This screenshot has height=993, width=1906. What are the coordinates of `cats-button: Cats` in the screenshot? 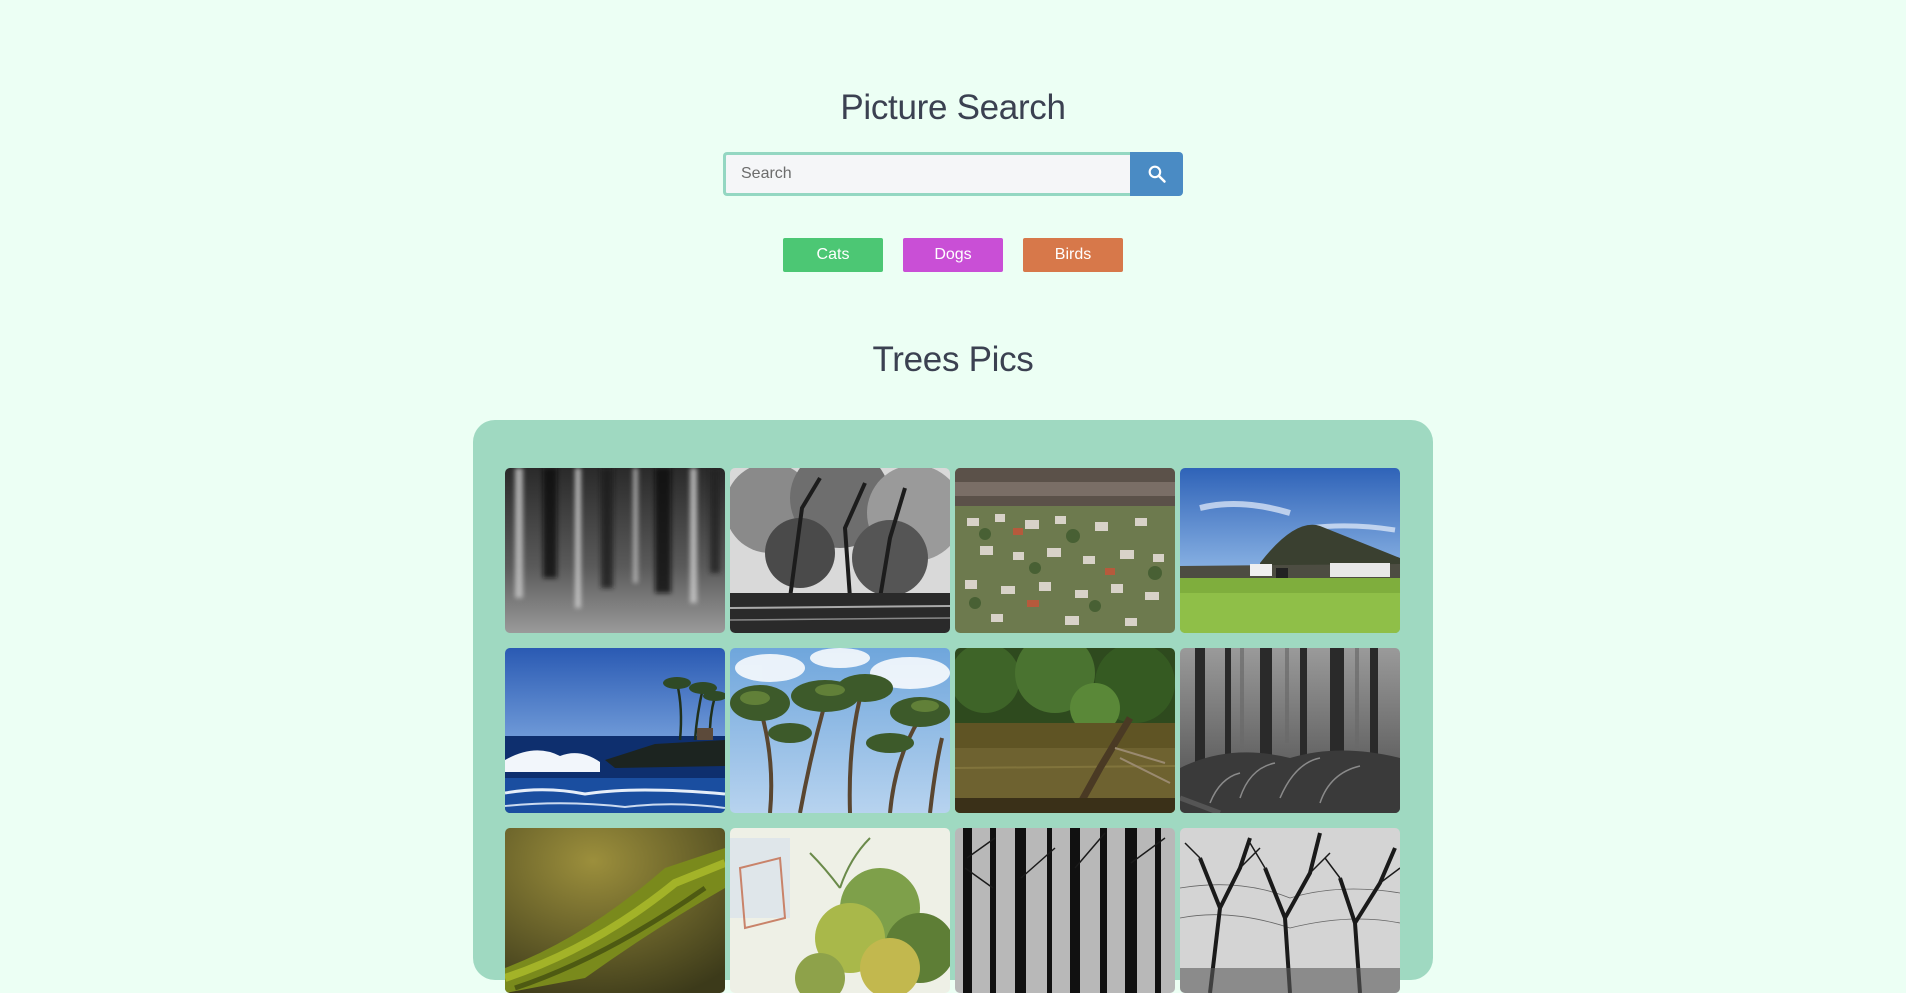 It's located at (833, 255).